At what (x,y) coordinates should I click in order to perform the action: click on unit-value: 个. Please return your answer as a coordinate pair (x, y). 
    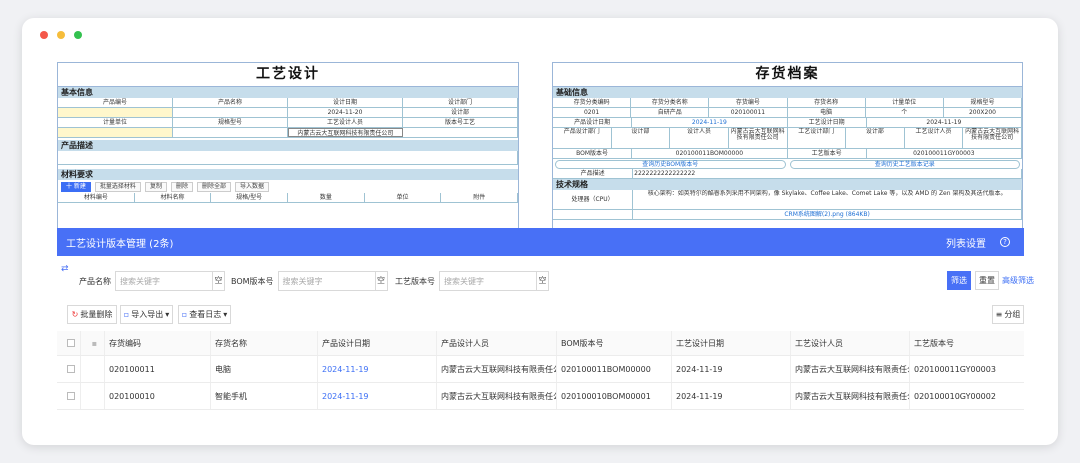
    Looking at the image, I should click on (905, 112).